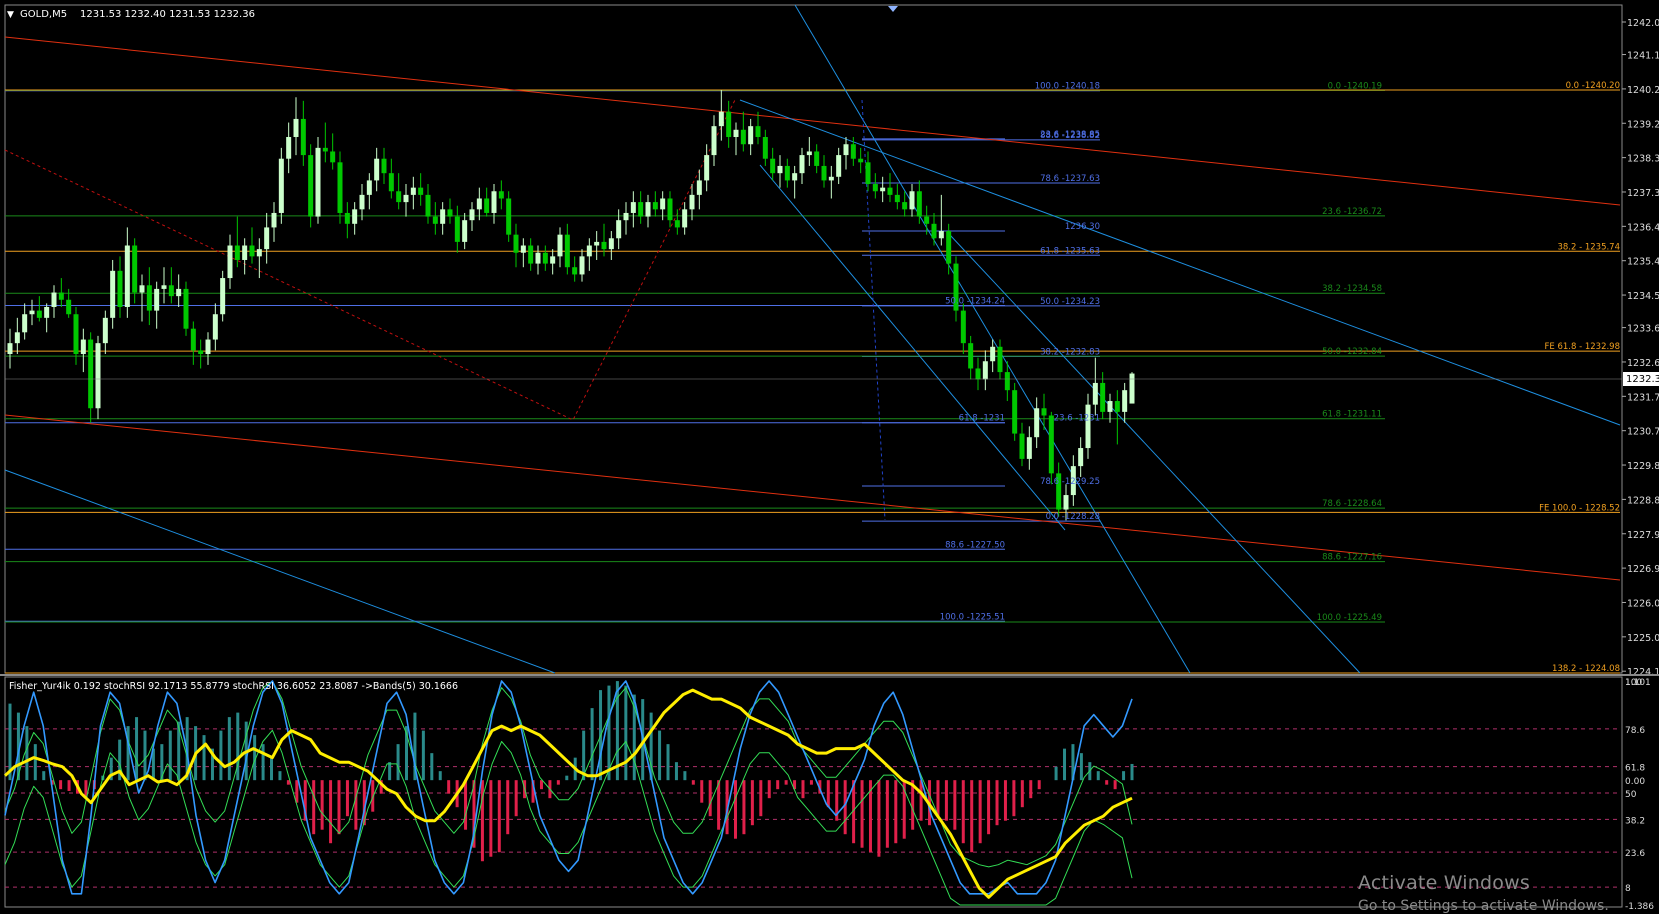  I want to click on price-axis-label: 1227.93, so click(1643, 535).